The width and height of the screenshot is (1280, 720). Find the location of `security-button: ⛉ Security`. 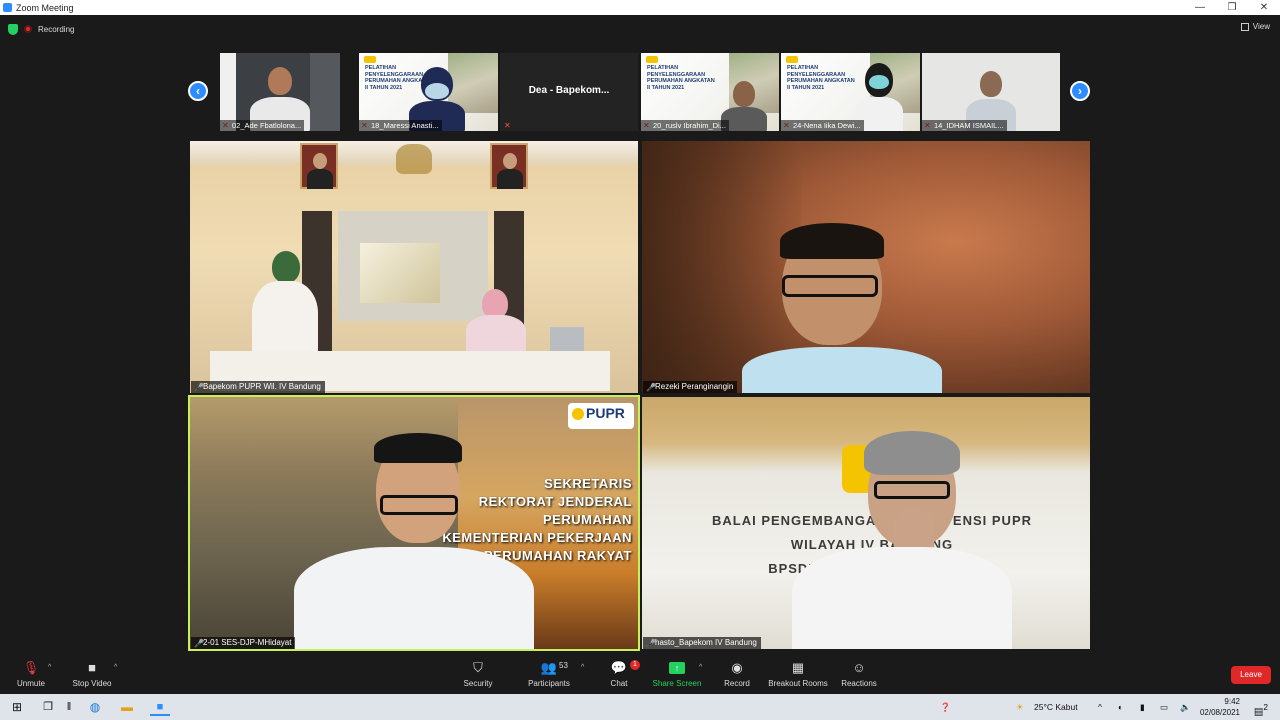

security-button: ⛉ Security is located at coordinates (478, 674).